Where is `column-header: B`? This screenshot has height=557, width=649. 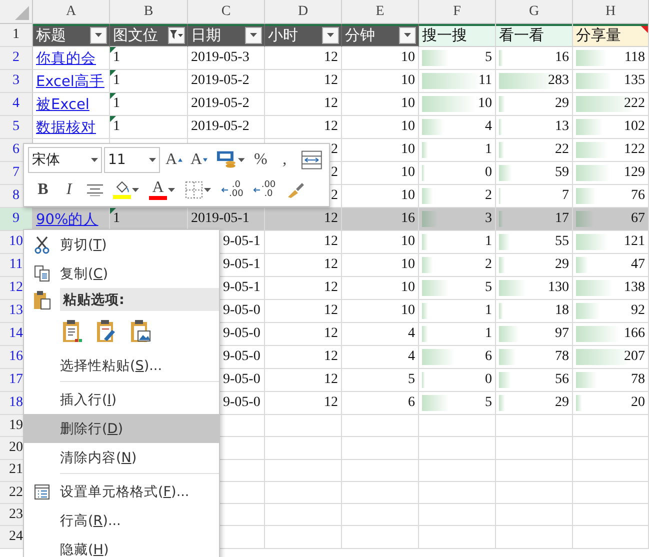
column-header: B is located at coordinates (149, 12).